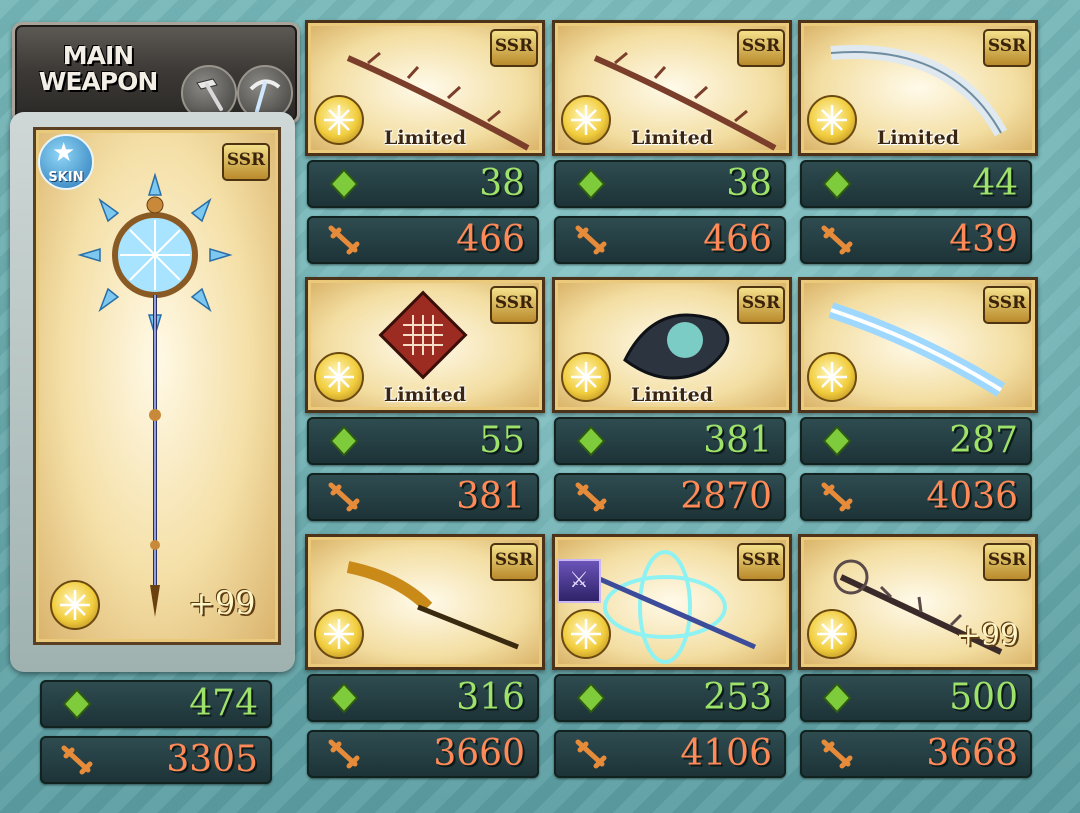 Image resolution: width=1080 pixels, height=813 pixels. I want to click on plus-value: +99, so click(987, 635).